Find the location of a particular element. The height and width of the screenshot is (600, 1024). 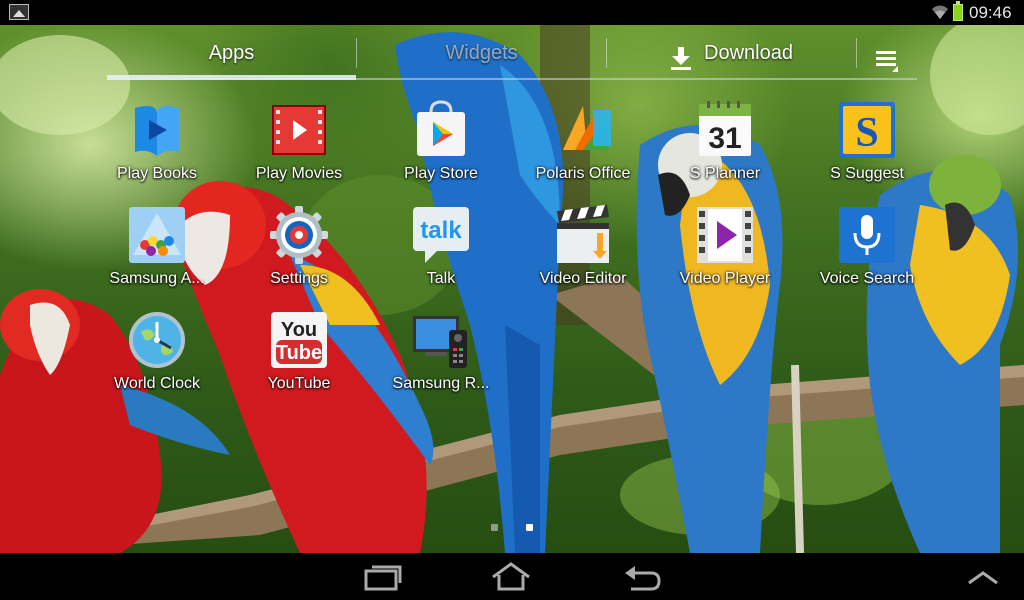

page-indicator-dot-2-current is located at coordinates (529, 527).